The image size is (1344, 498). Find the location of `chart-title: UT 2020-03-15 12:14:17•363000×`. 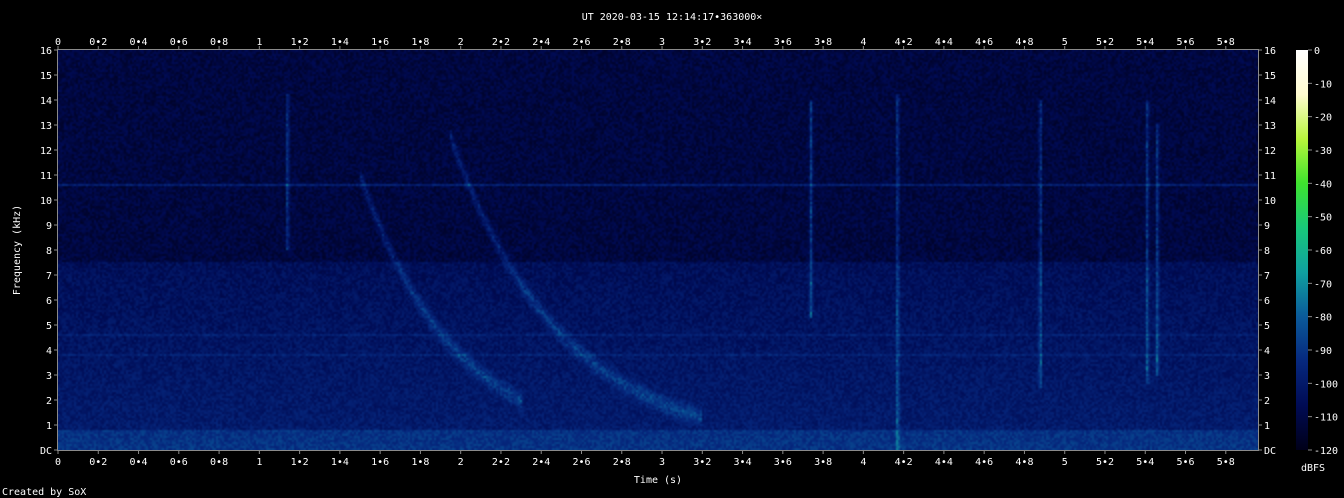

chart-title: UT 2020-03-15 12:14:17•363000× is located at coordinates (672, 17).